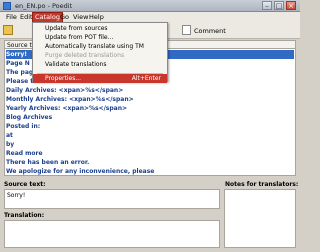 The image size is (320, 252). I want to click on notes-field, so click(260, 218).